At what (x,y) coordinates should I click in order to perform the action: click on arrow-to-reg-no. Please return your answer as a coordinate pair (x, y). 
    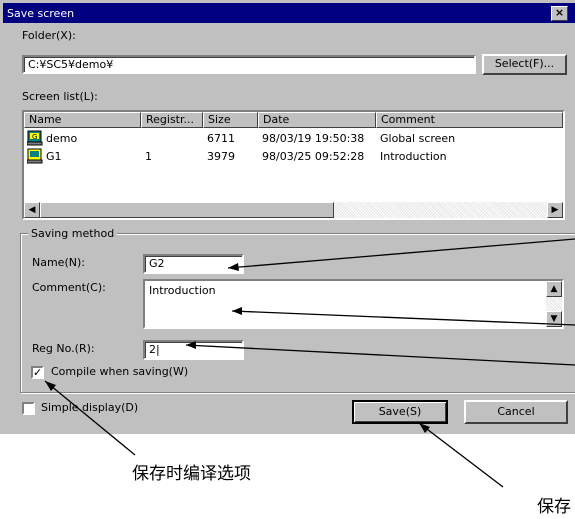
    Looking at the image, I should click on (380, 355).